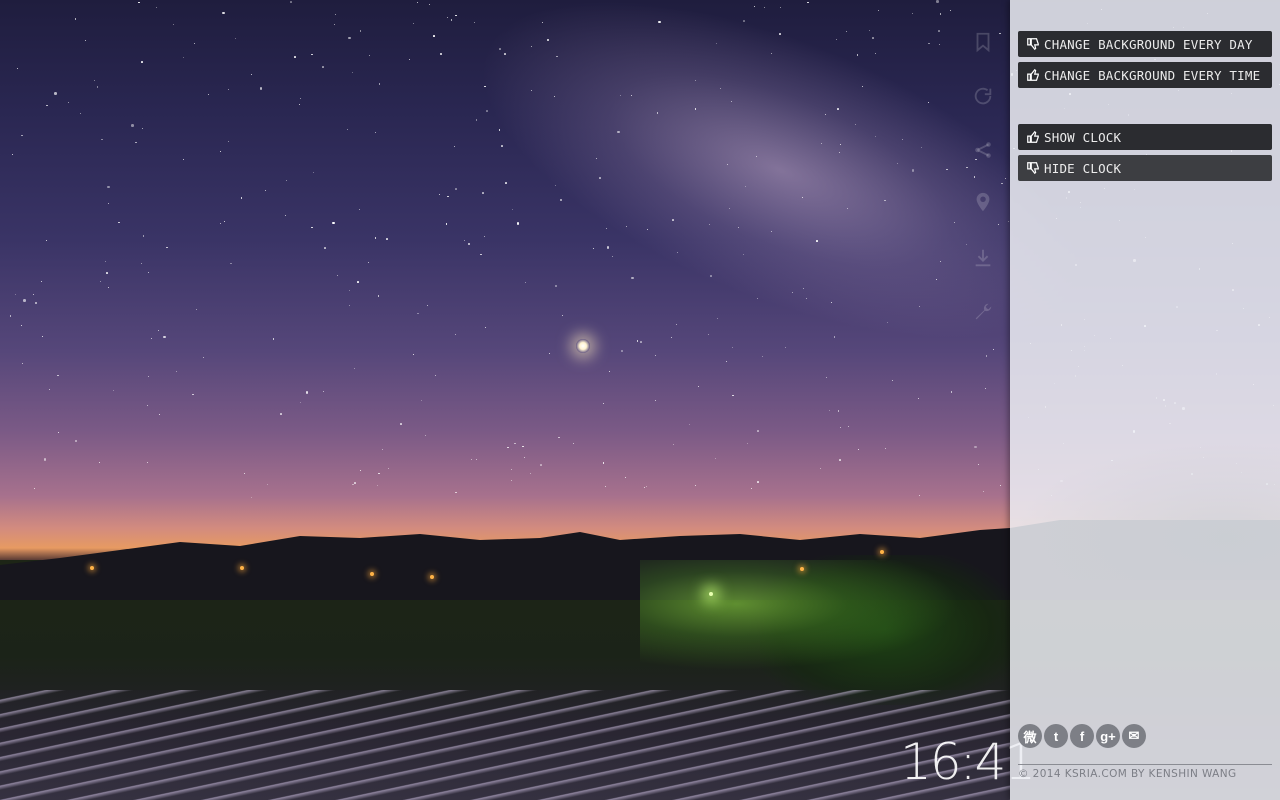 Image resolution: width=1280 pixels, height=800 pixels. What do you see at coordinates (1082, 736) in the screenshot?
I see `facebook-icon: f` at bounding box center [1082, 736].